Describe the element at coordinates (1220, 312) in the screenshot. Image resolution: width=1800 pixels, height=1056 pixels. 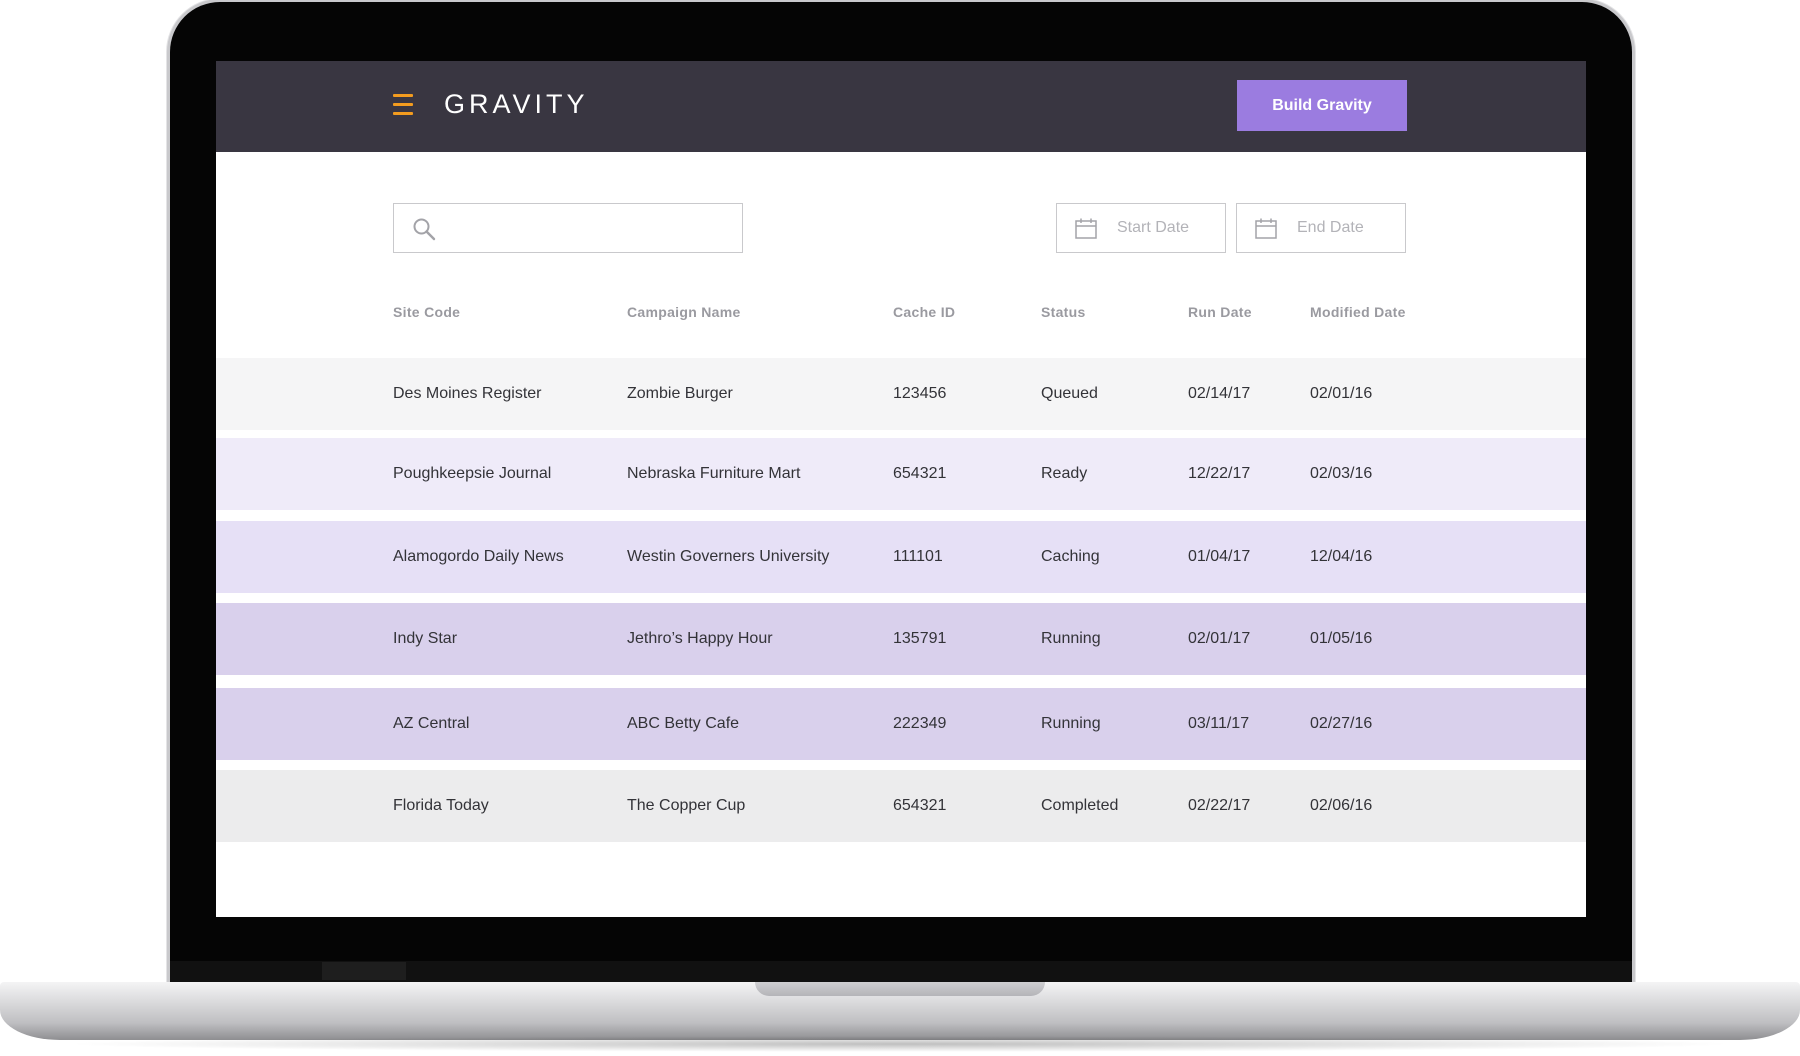
I see `column-header-run-date: Run Date` at that location.